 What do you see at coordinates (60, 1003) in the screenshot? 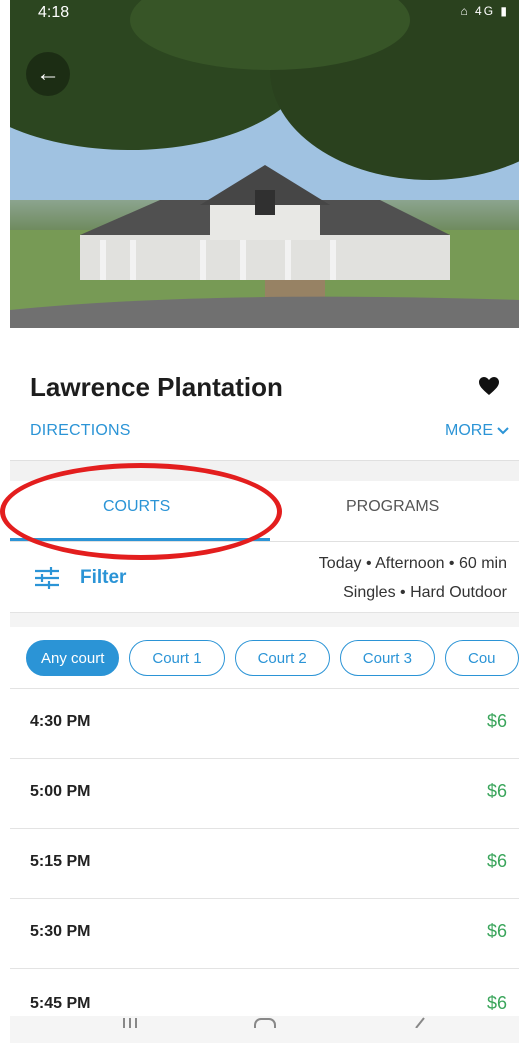
I see `slot-time: 5:45 PM` at bounding box center [60, 1003].